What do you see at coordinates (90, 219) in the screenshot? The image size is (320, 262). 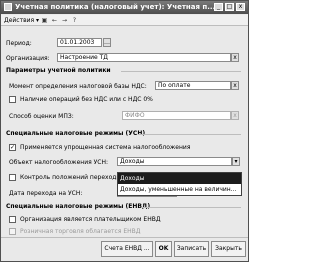 I see `envd-payer-label: Организация является плательщиком ЕНВД` at bounding box center [90, 219].